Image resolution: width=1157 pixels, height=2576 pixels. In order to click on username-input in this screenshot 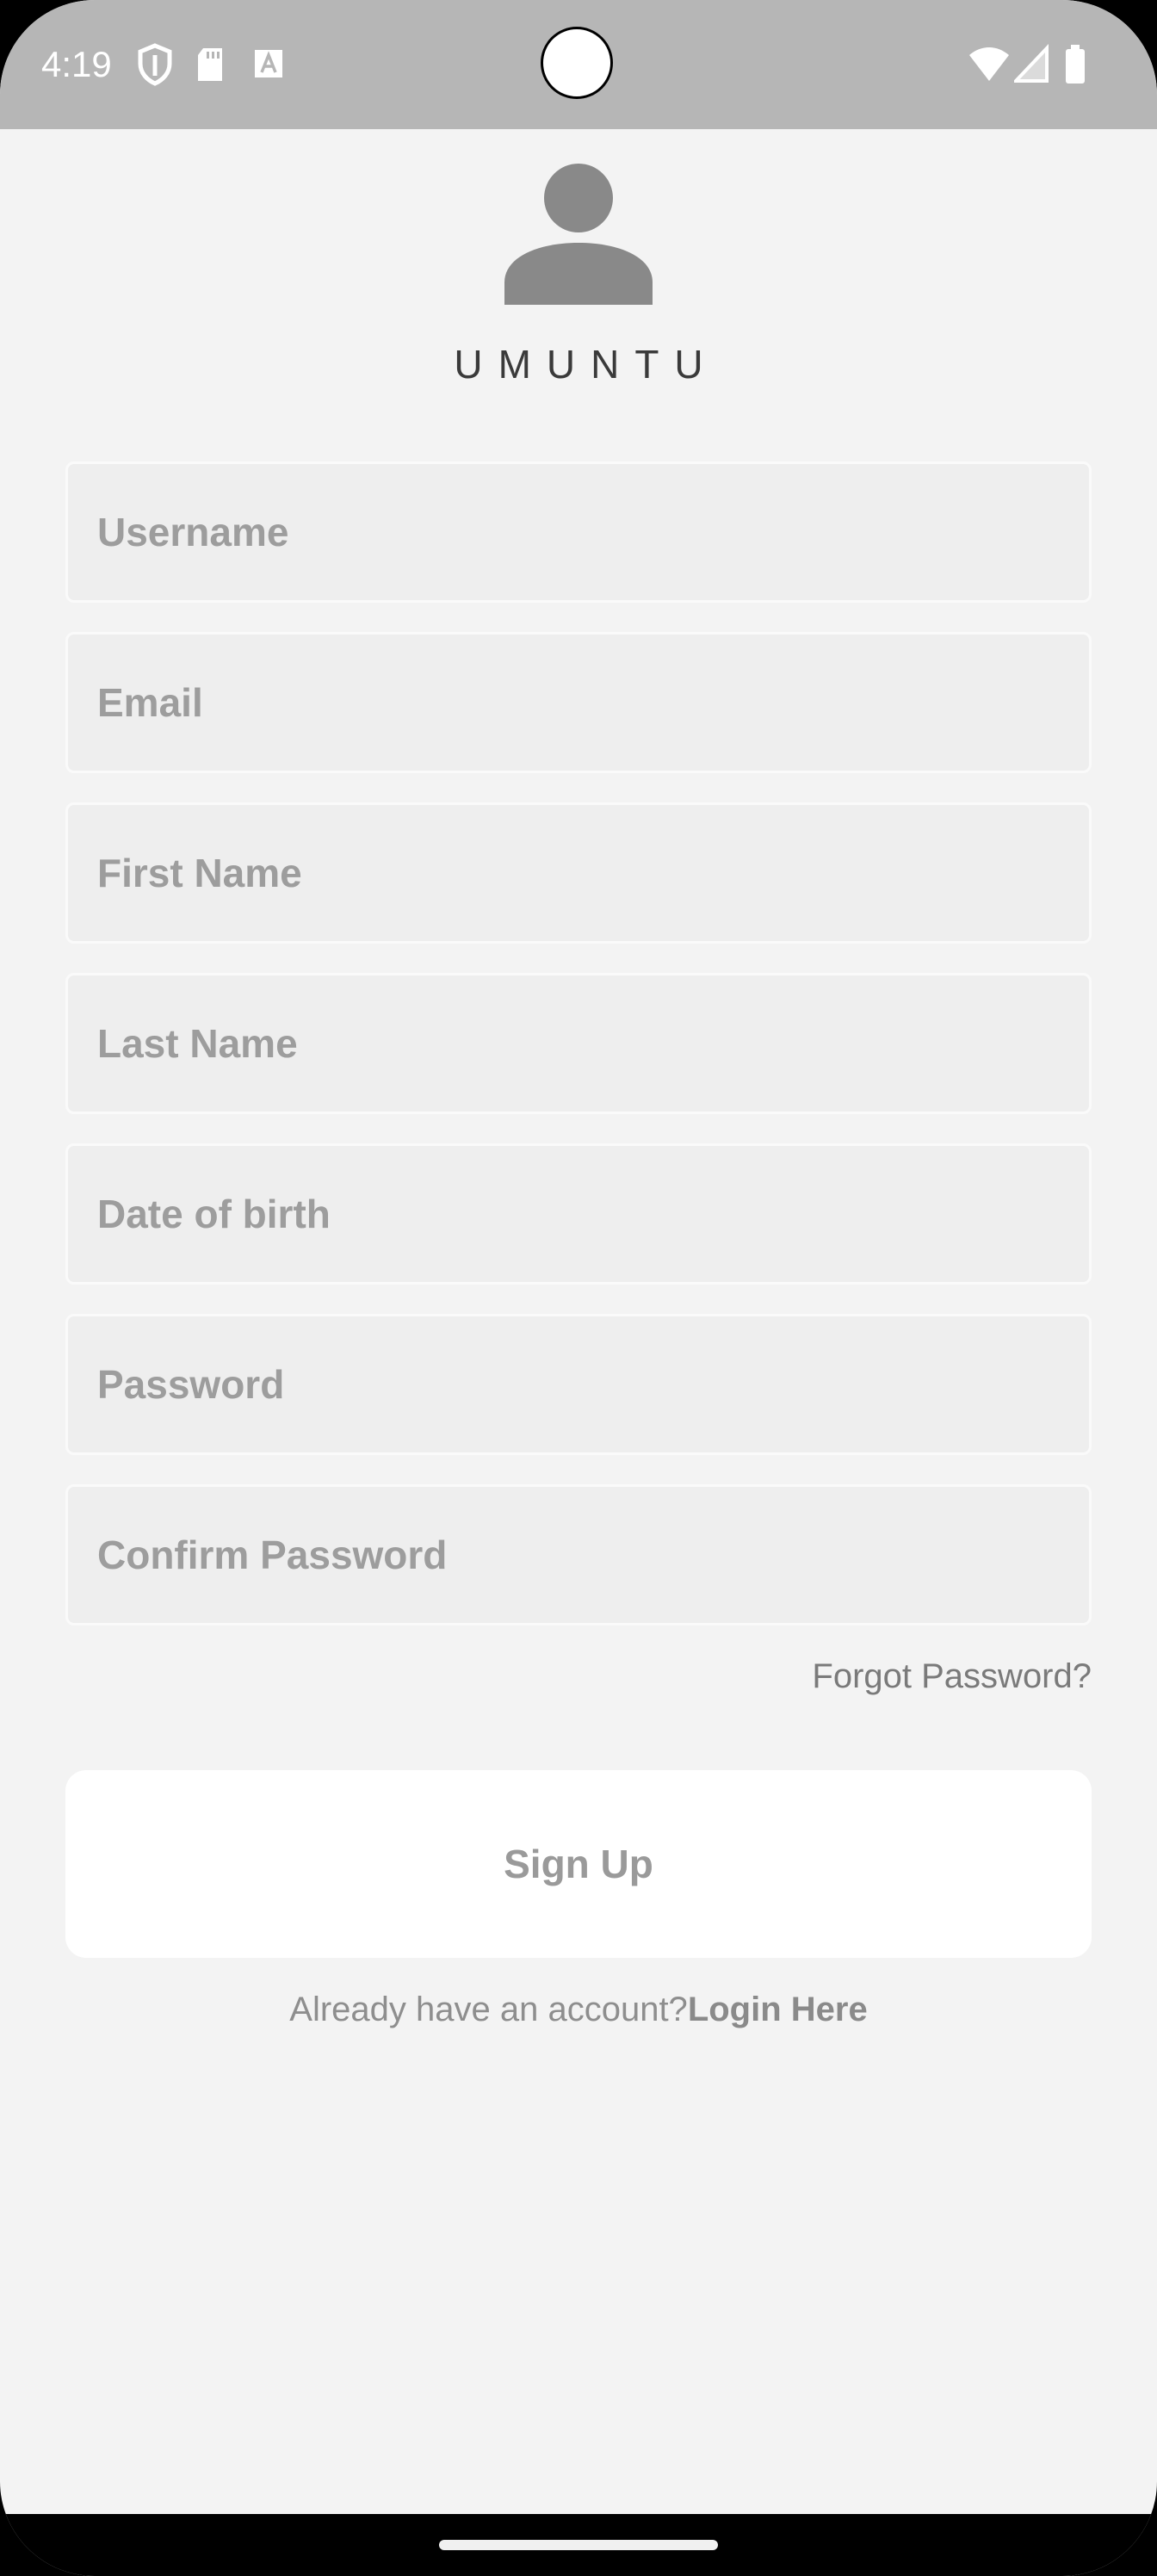, I will do `click(579, 532)`.